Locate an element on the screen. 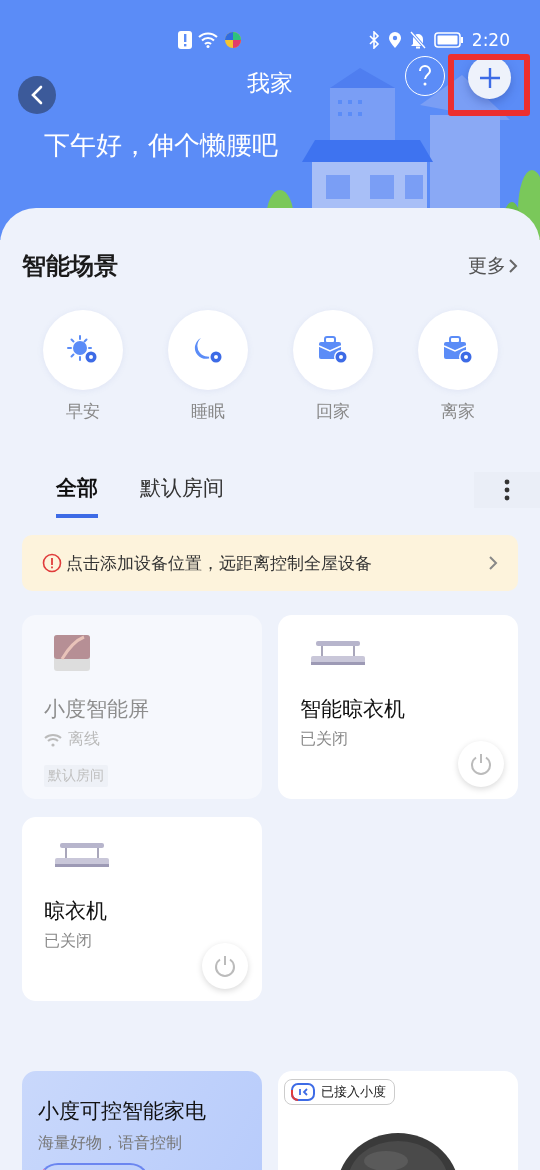 This screenshot has height=1170, width=540. clock-time: 2:20 is located at coordinates (490, 40).